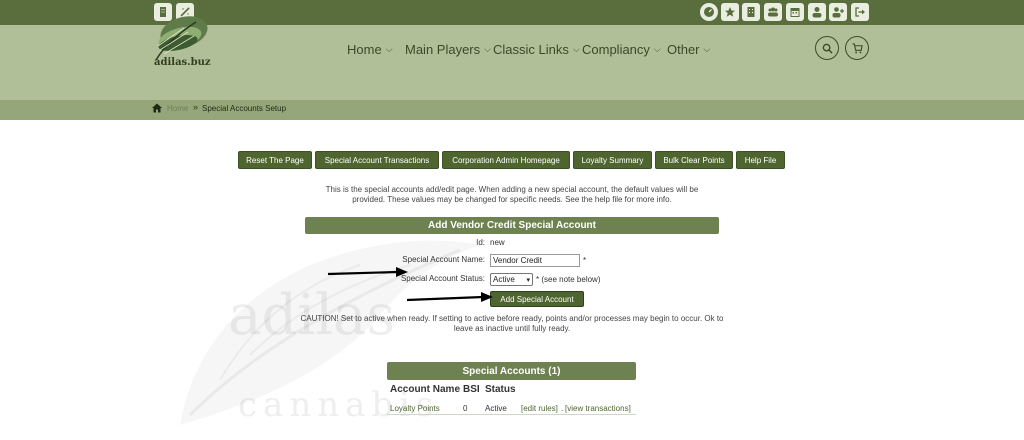  I want to click on nav-compliancy-label: Compliancy, so click(616, 49).